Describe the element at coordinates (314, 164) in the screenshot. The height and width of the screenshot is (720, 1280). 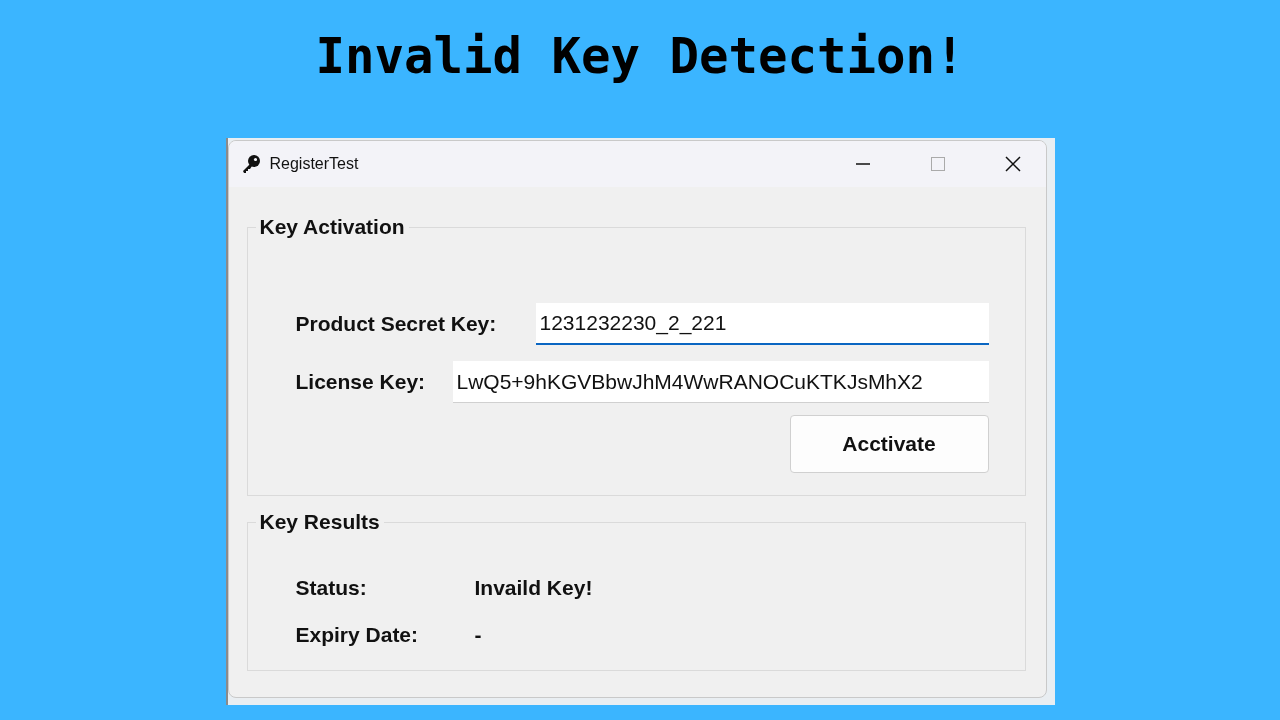
I see `window-title: RegisterTest` at that location.